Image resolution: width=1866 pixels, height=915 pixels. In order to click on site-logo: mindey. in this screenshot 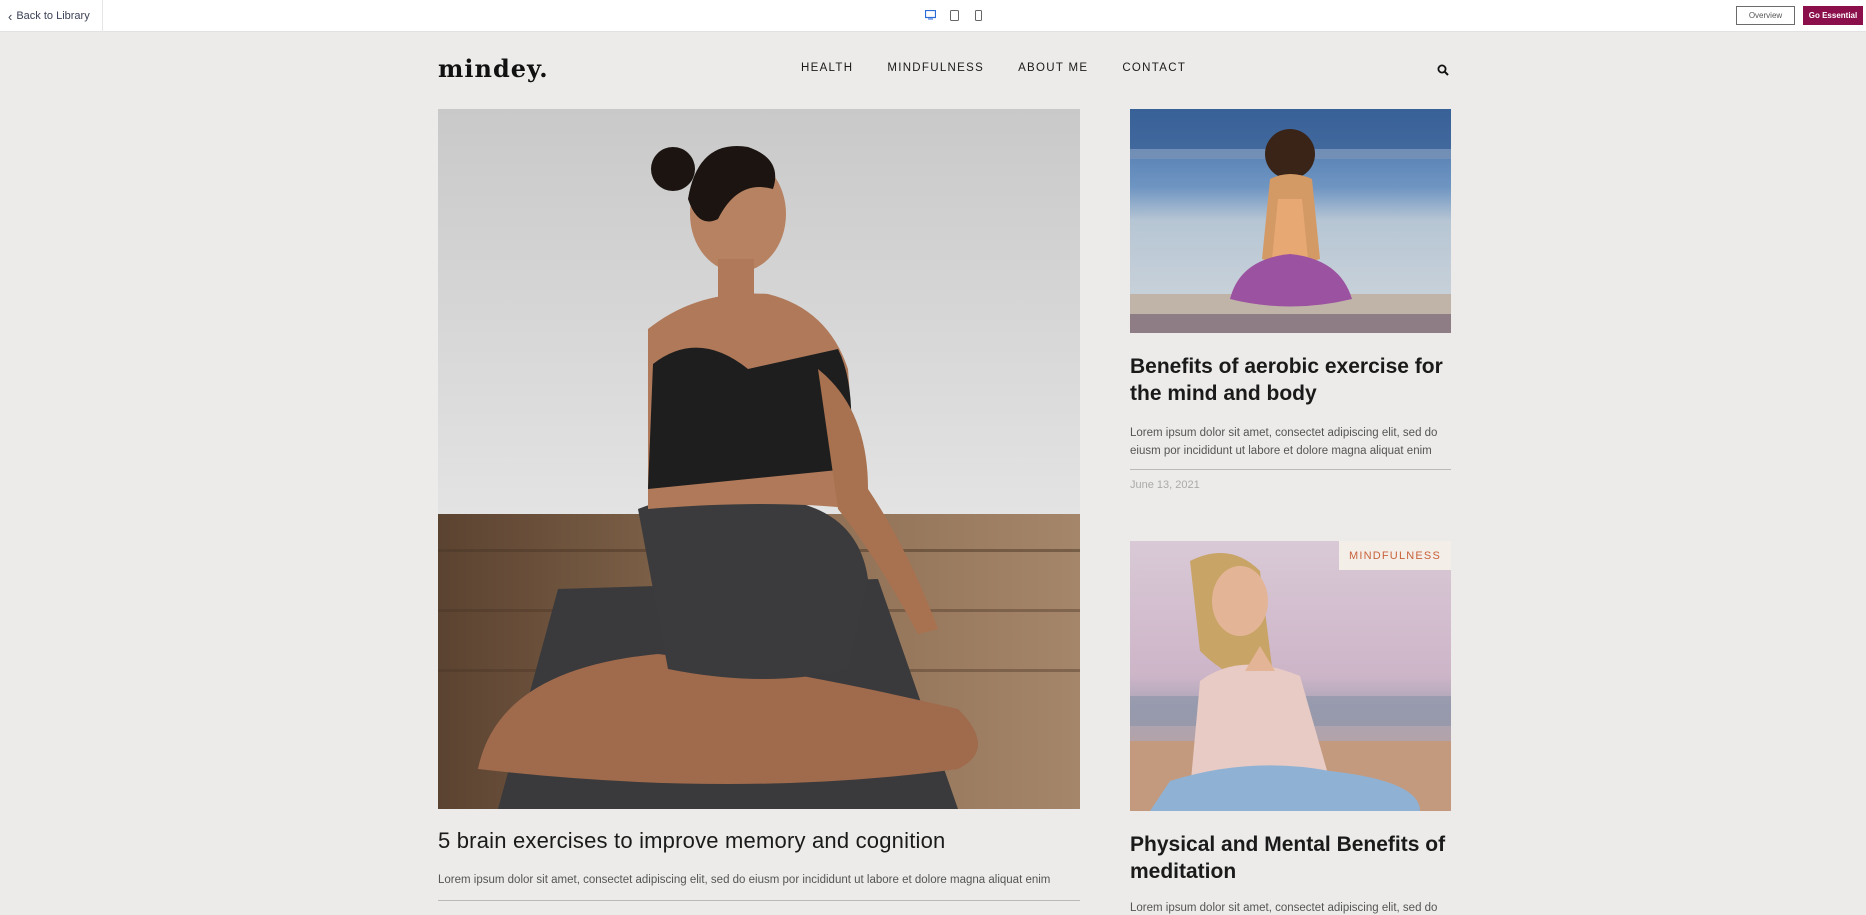, I will do `click(493, 68)`.